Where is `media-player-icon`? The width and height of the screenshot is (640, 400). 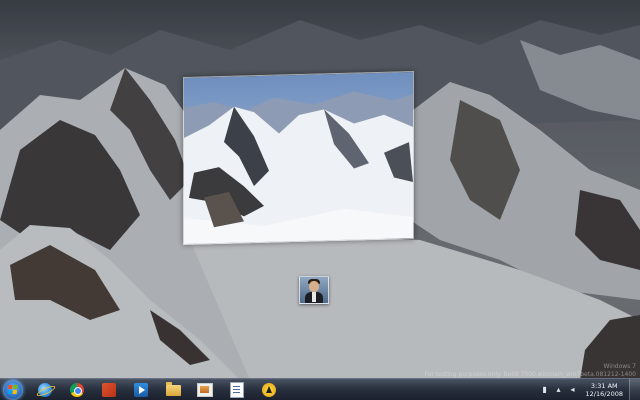 media-player-icon is located at coordinates (141, 390).